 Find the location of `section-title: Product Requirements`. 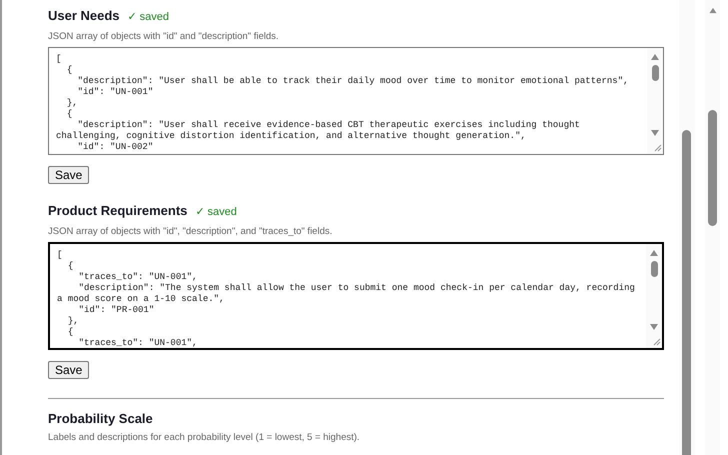

section-title: Product Requirements is located at coordinates (118, 210).